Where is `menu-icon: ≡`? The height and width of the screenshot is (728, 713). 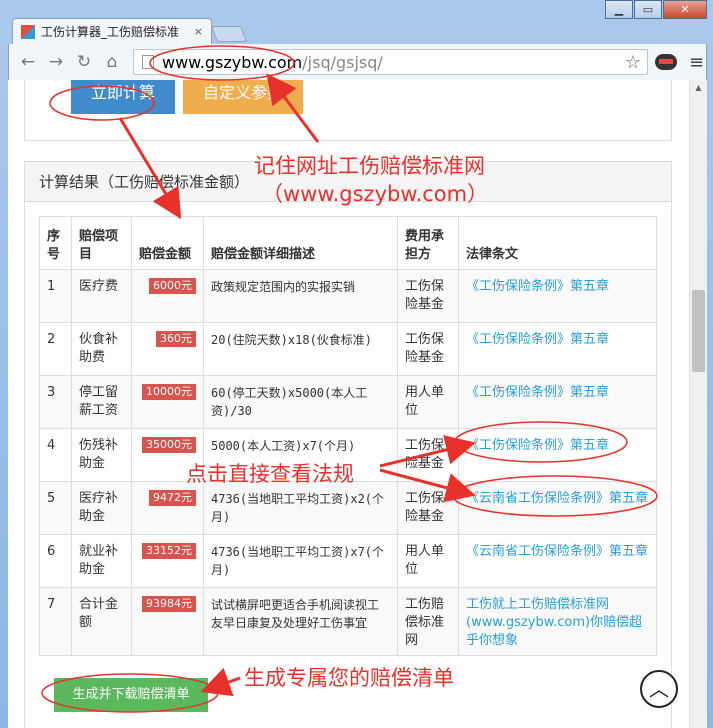 menu-icon: ≡ is located at coordinates (696, 62).